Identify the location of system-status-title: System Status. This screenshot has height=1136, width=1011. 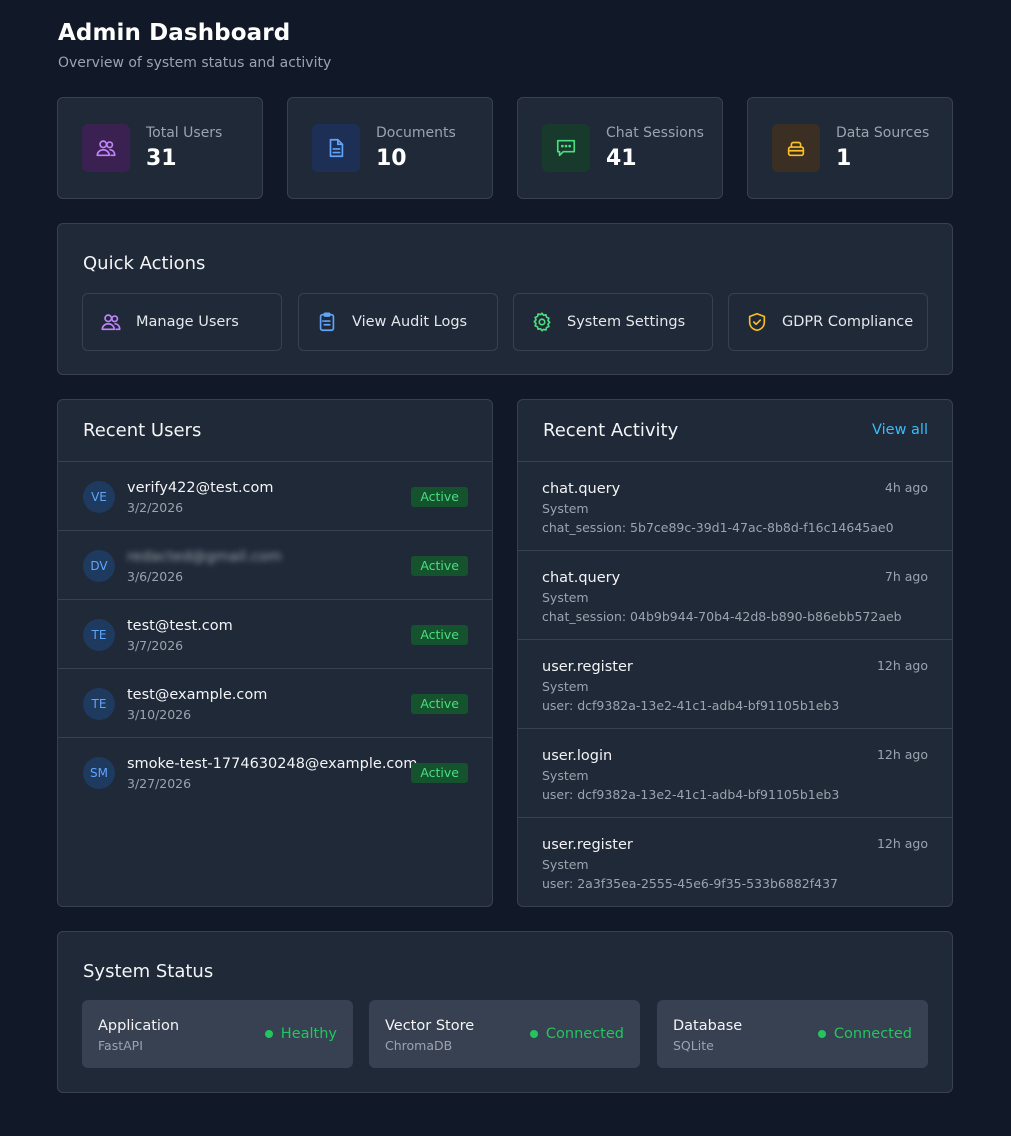
(148, 971).